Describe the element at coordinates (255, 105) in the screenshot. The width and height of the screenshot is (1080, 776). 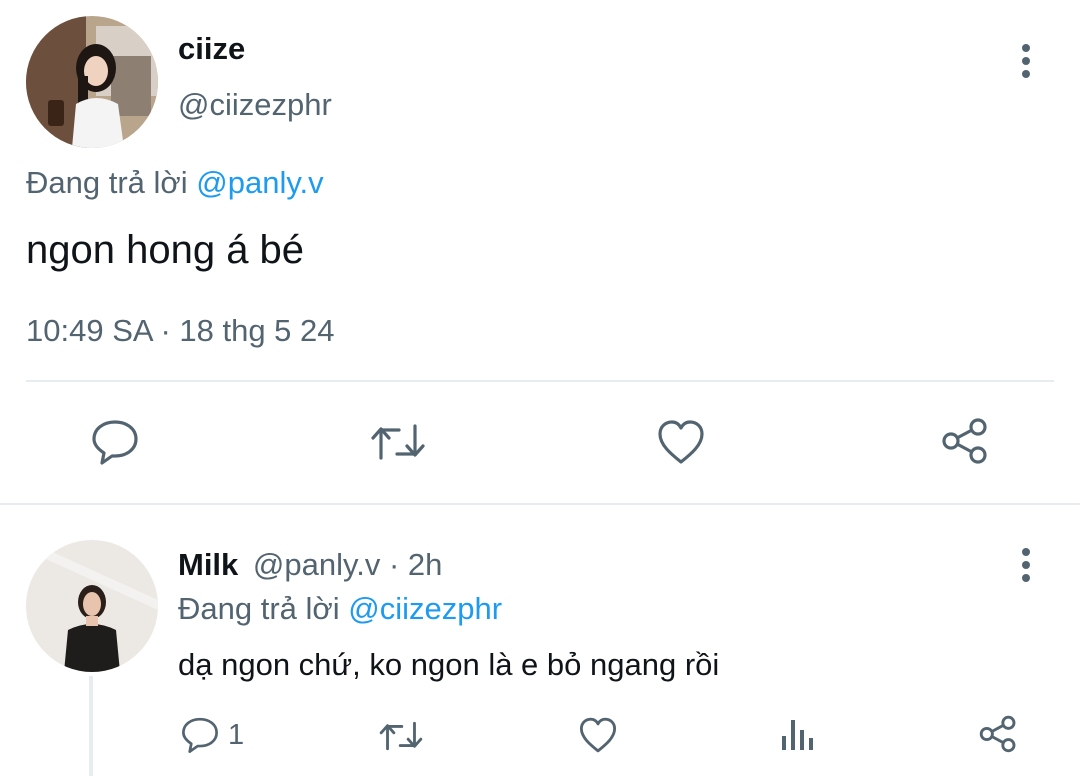
I see `author-handle: @ciizezphr` at that location.